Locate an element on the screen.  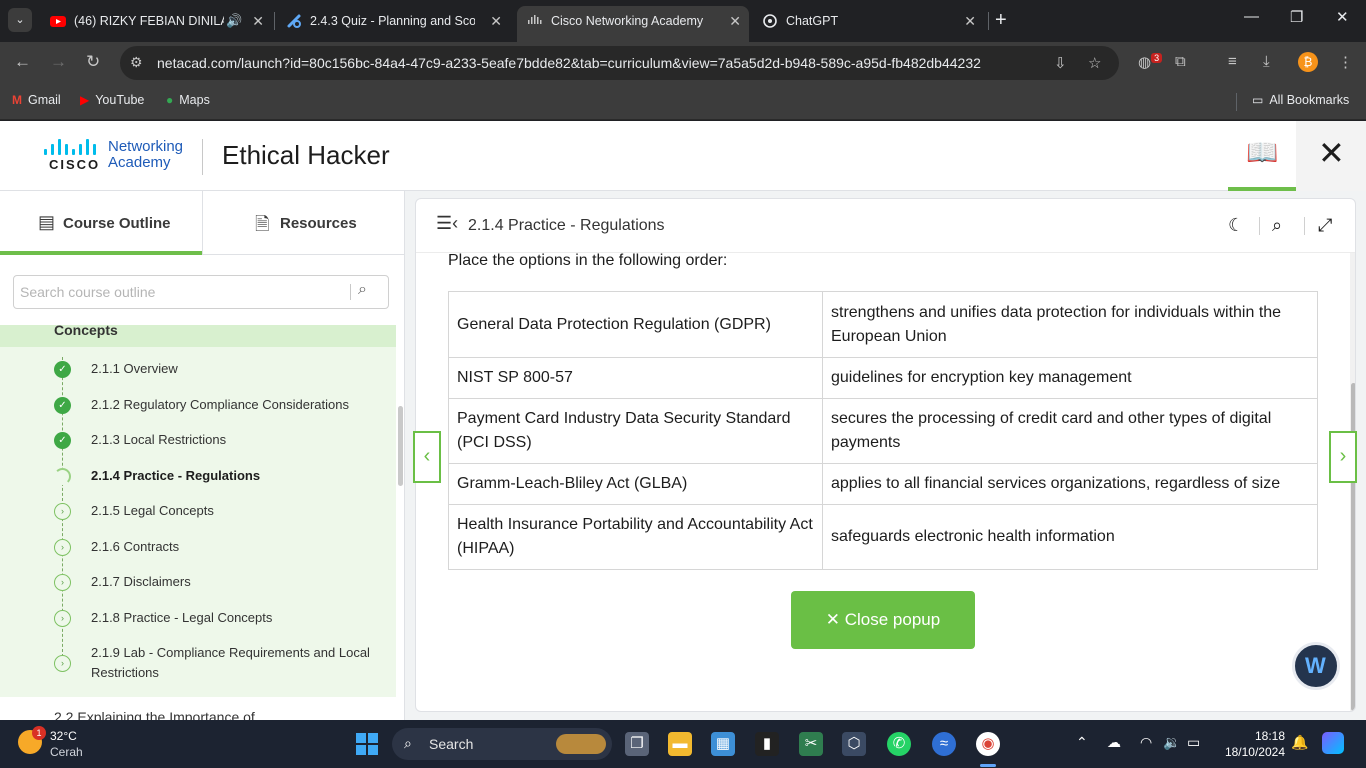
active-app-indicator is located at coordinates (988, 765).